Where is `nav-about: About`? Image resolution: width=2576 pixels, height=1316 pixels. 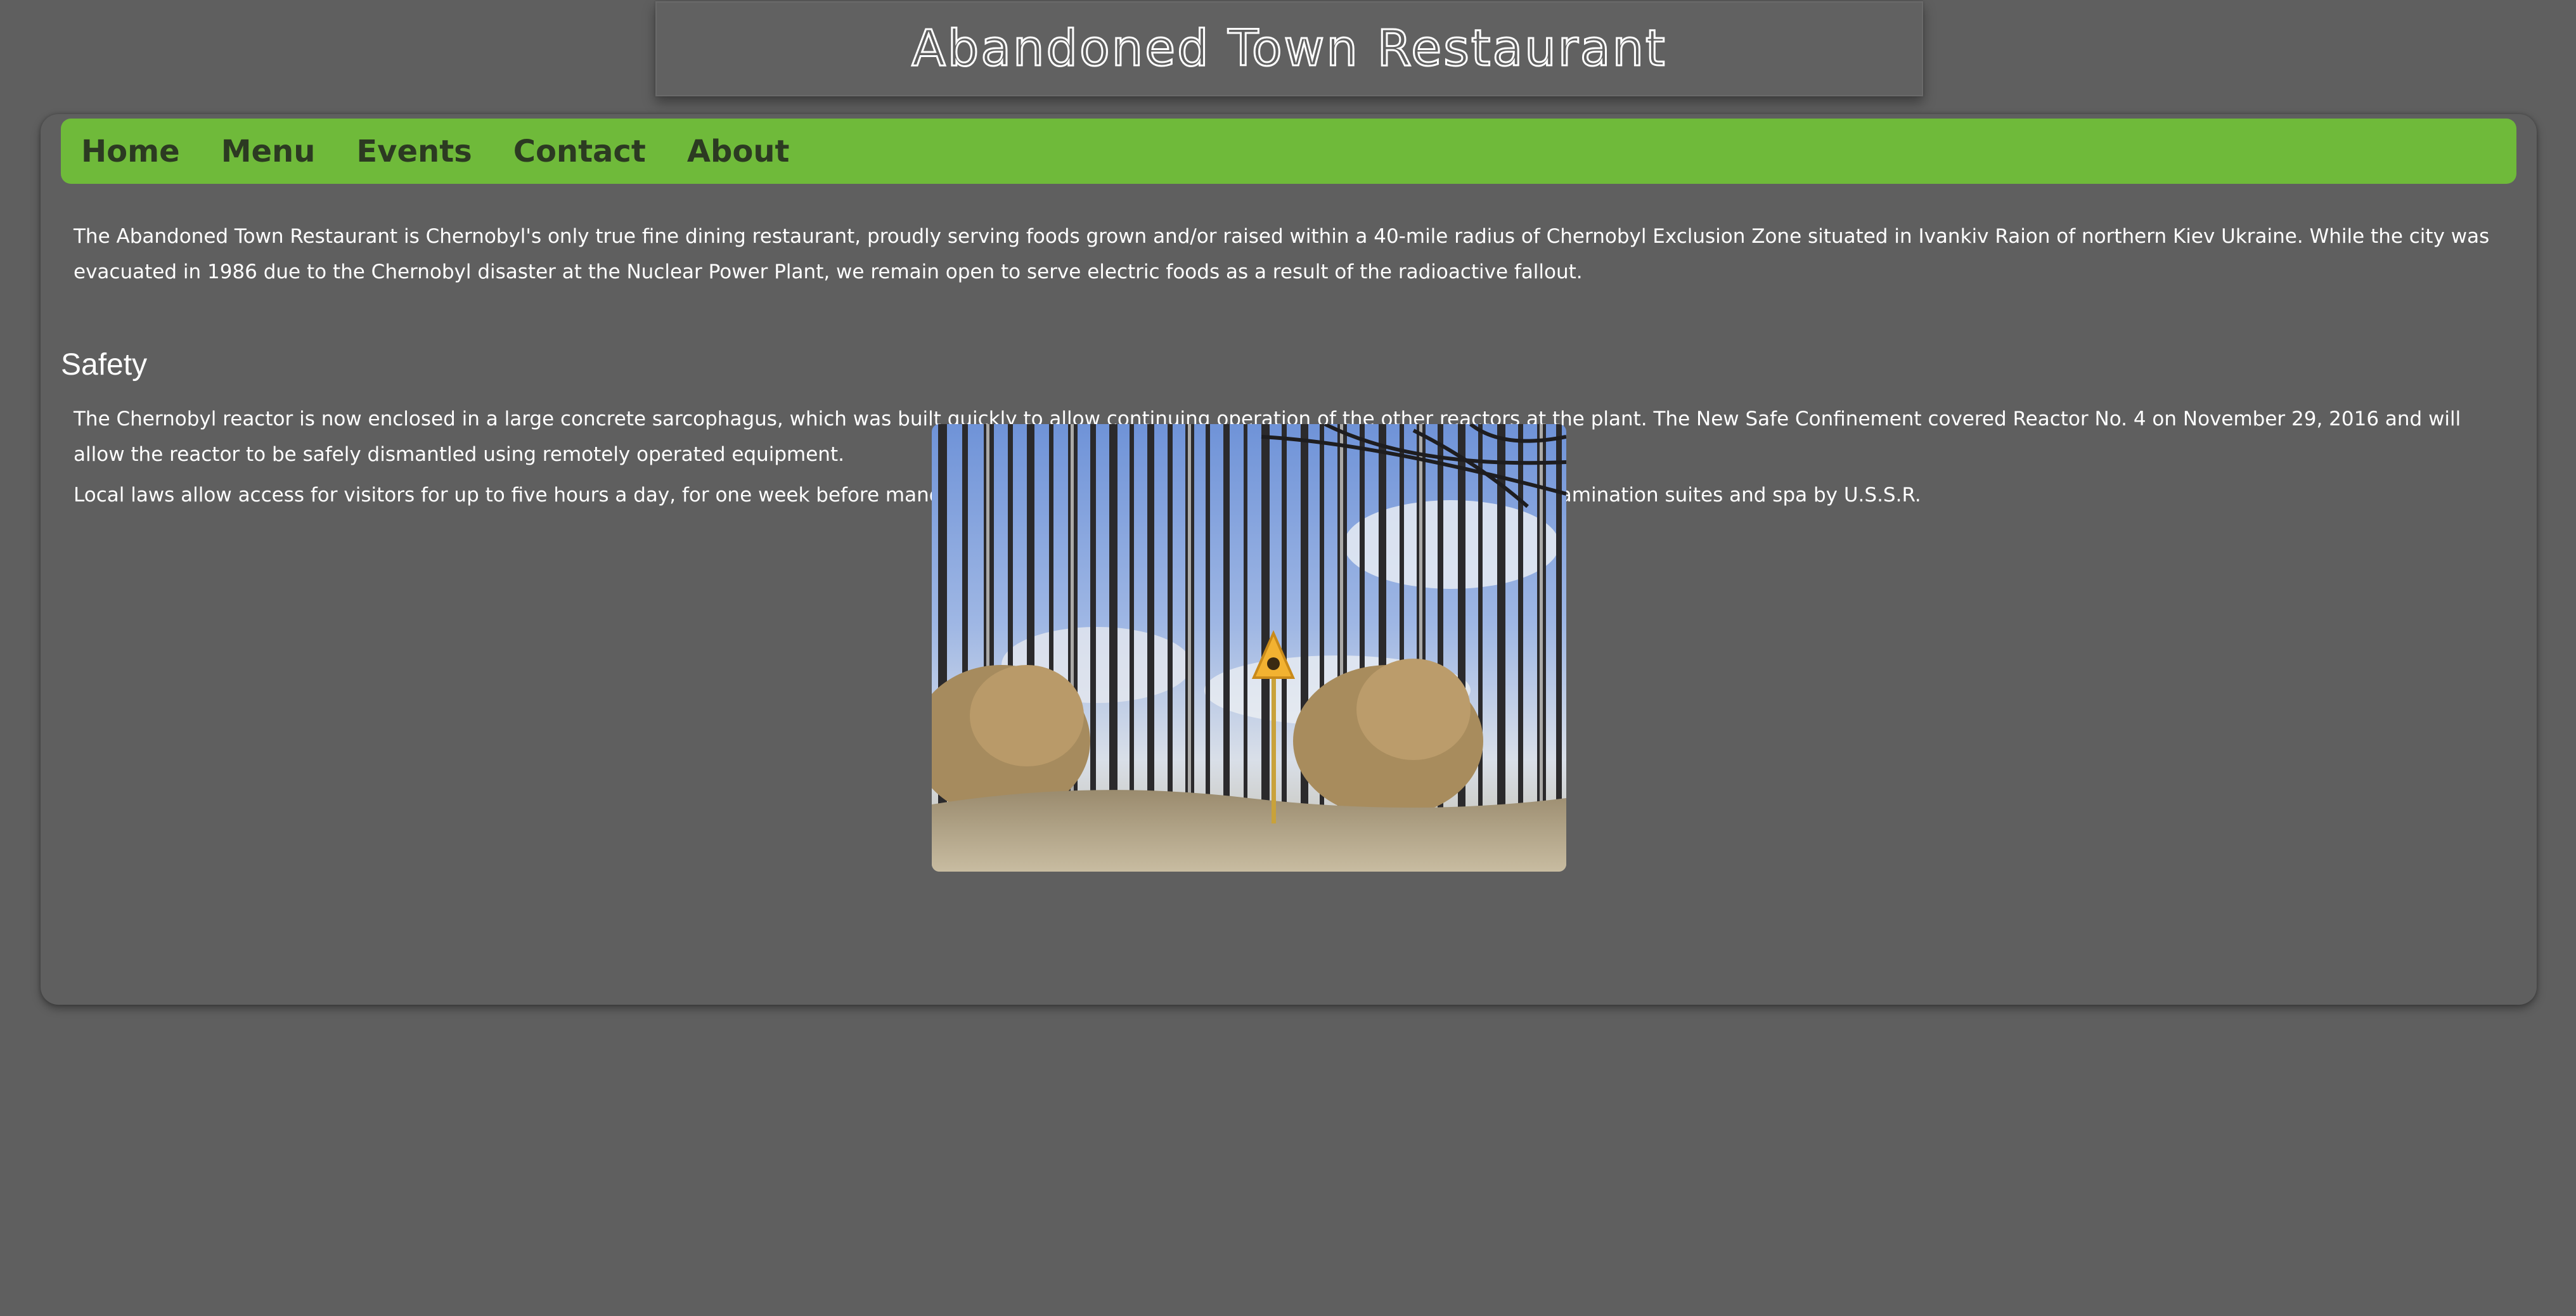
nav-about: About is located at coordinates (738, 151).